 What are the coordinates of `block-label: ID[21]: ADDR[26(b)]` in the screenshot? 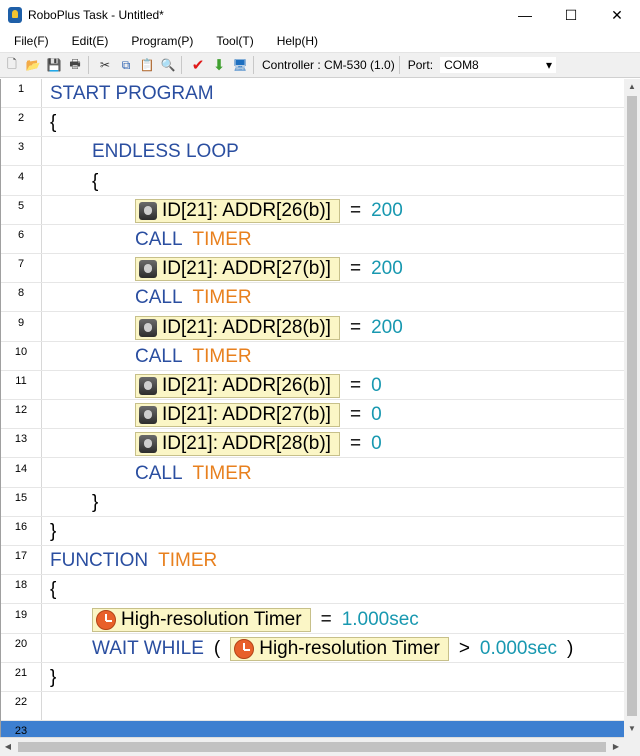 It's located at (246, 210).